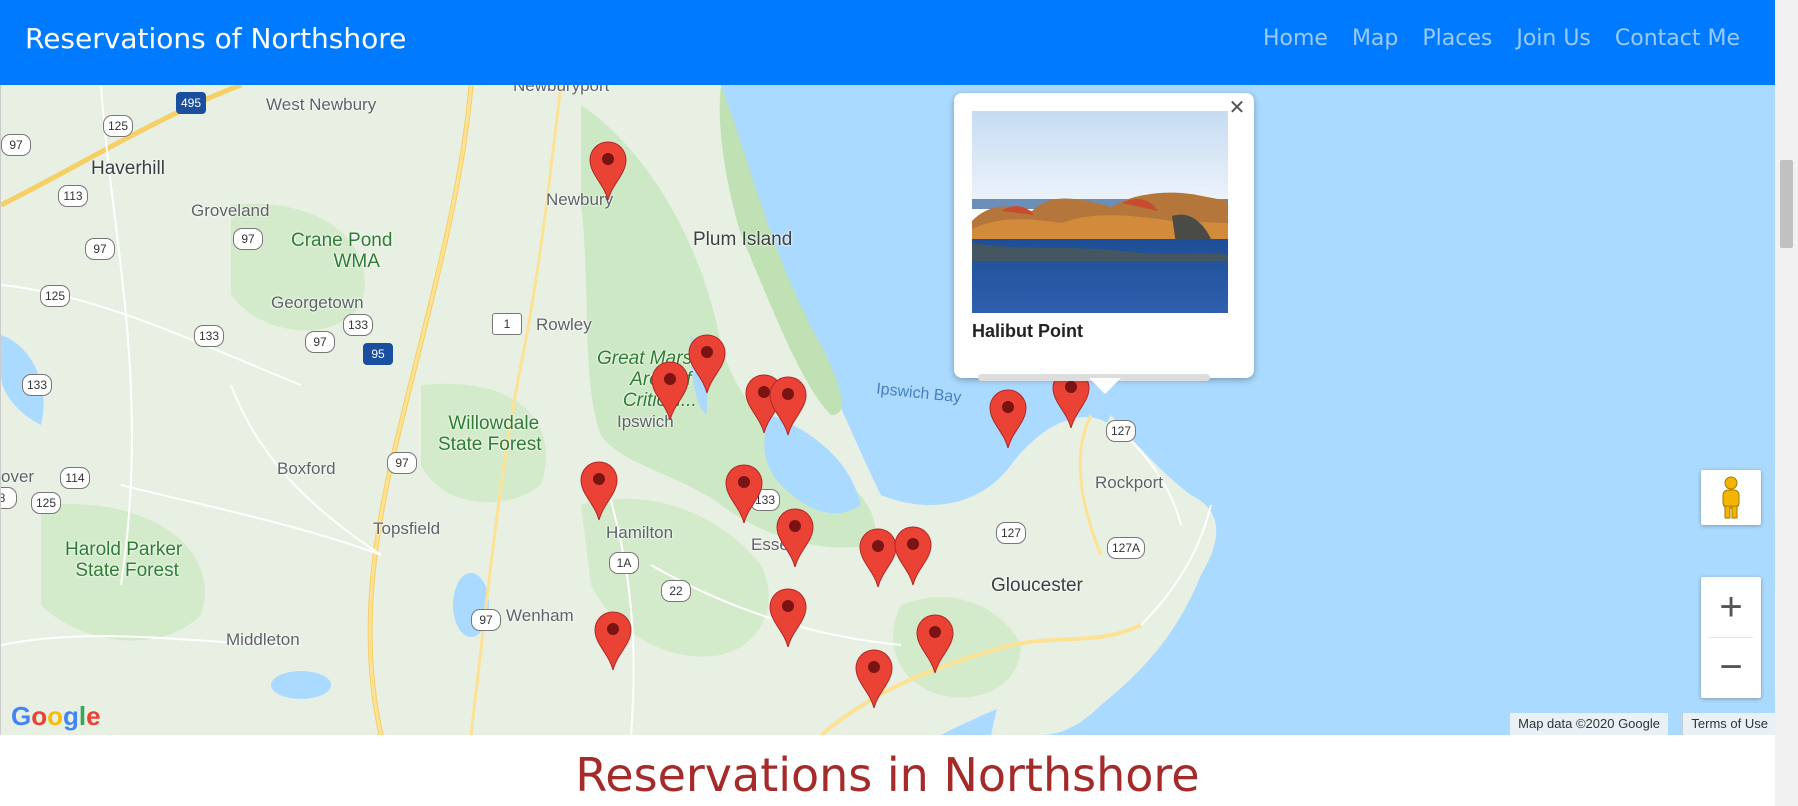 The width and height of the screenshot is (1798, 806). I want to click on route-shield: 127A, so click(1126, 548).